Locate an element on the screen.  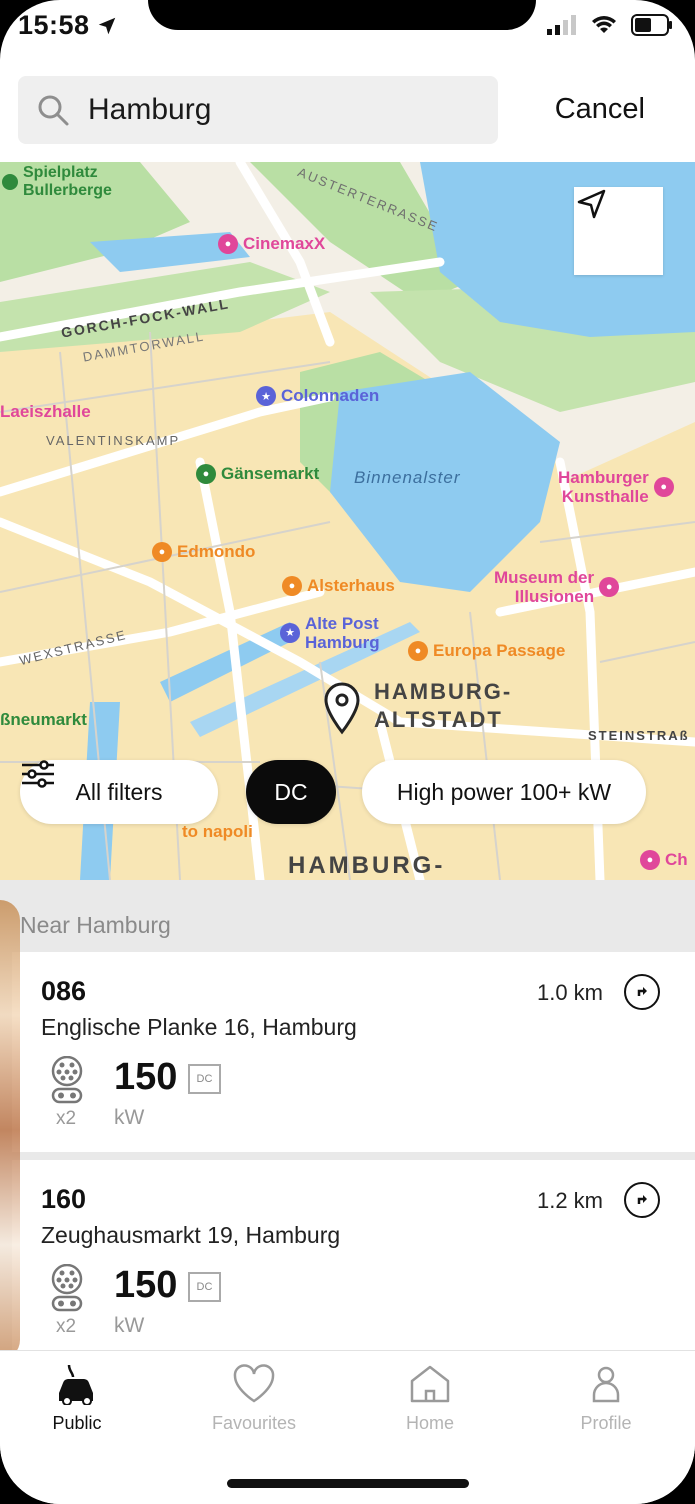
status-time: 15:58 is located at coordinates (68, 25).